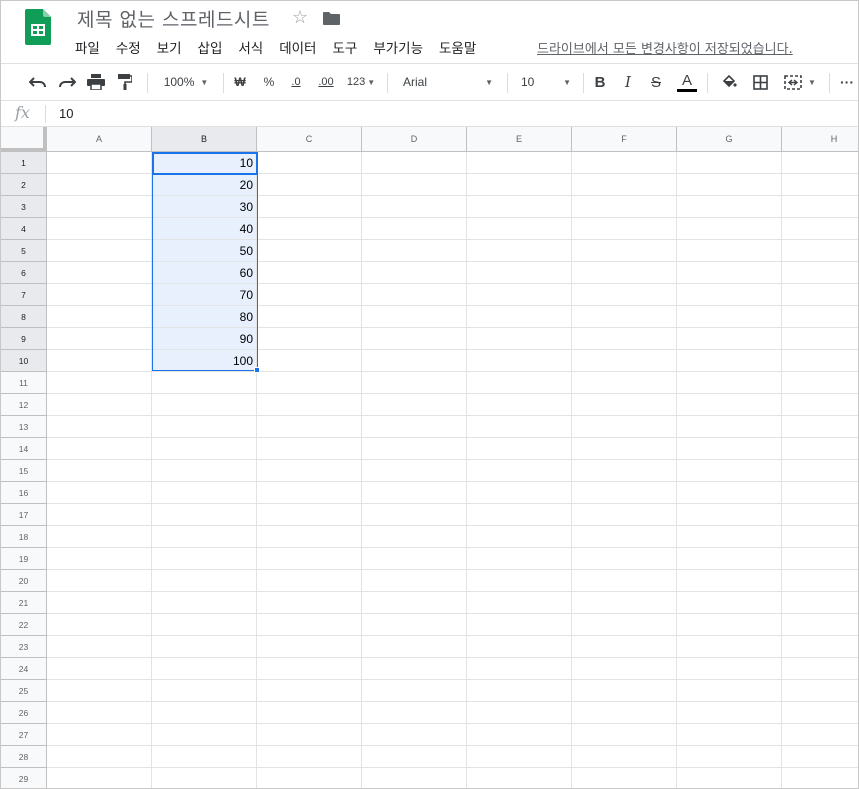  Describe the element at coordinates (24, 383) in the screenshot. I see `row-header: 11` at that location.